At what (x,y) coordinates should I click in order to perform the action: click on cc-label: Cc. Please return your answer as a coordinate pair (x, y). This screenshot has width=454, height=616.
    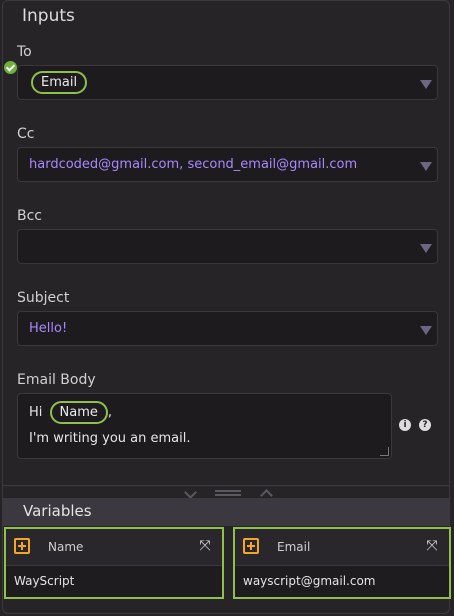
    Looking at the image, I should click on (26, 134).